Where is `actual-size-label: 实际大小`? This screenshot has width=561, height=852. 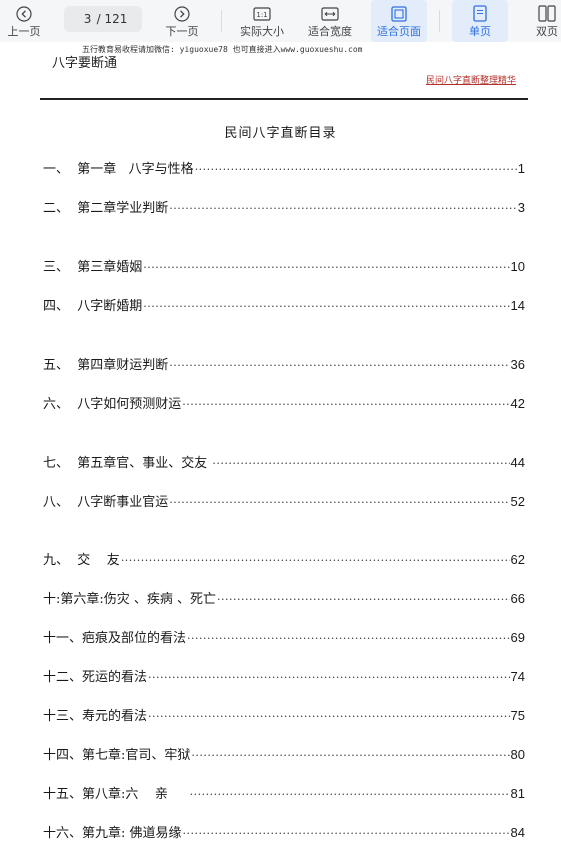
actual-size-label: 实际大小 is located at coordinates (262, 31).